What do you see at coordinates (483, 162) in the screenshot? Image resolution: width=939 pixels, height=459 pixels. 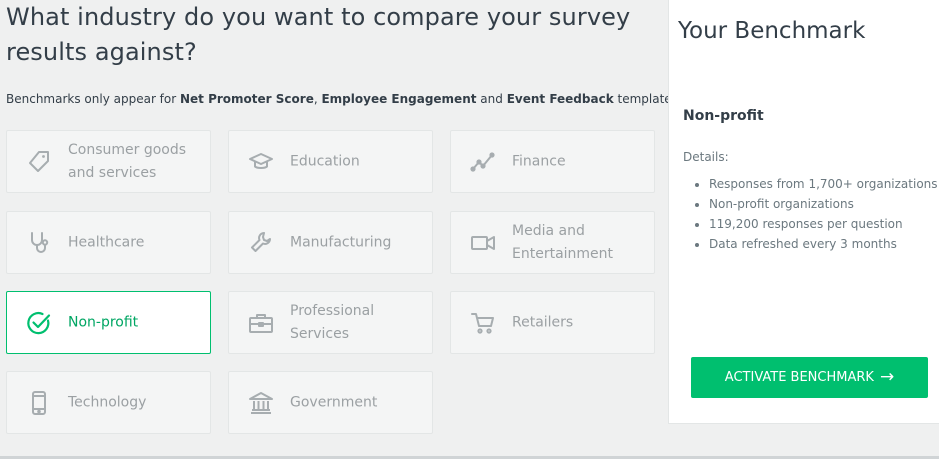 I see `line-chart-icon` at bounding box center [483, 162].